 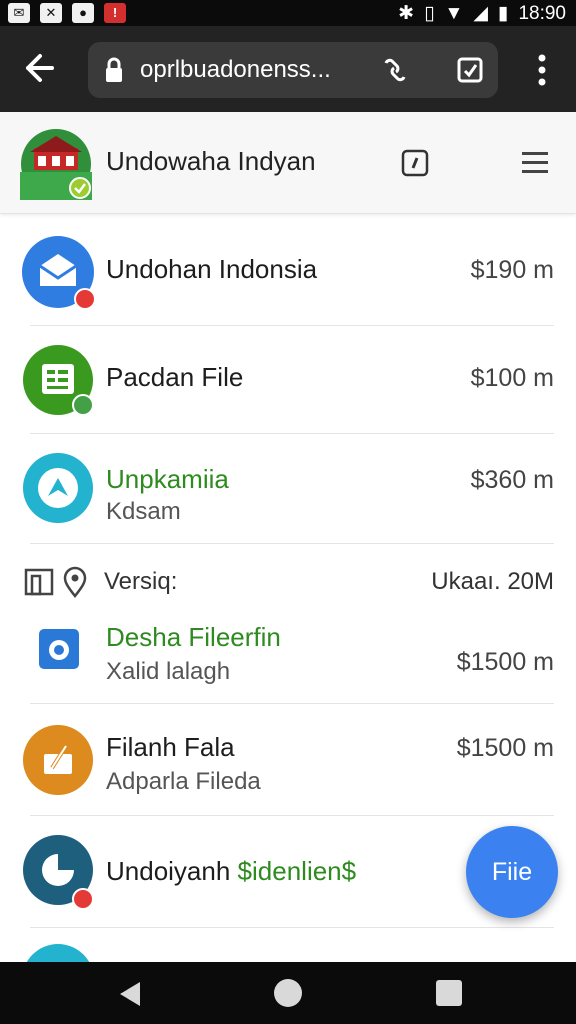 I want to click on navigation-icon, so click(x=58, y=488).